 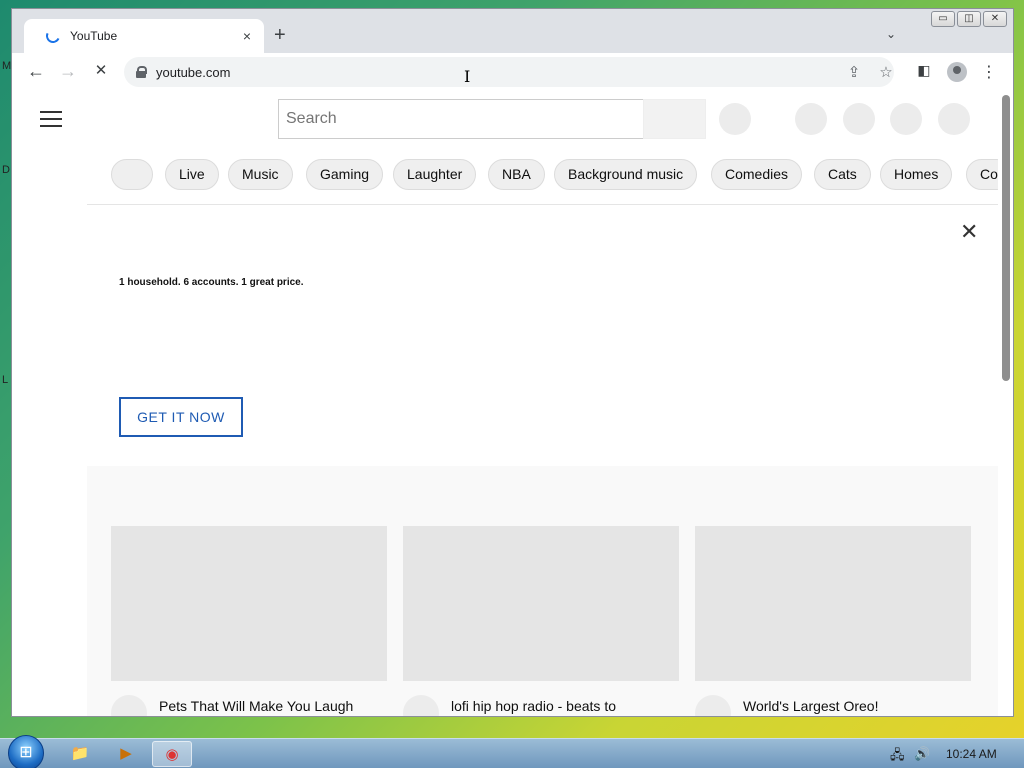 What do you see at coordinates (94, 36) in the screenshot?
I see `tab-title: YouTube` at bounding box center [94, 36].